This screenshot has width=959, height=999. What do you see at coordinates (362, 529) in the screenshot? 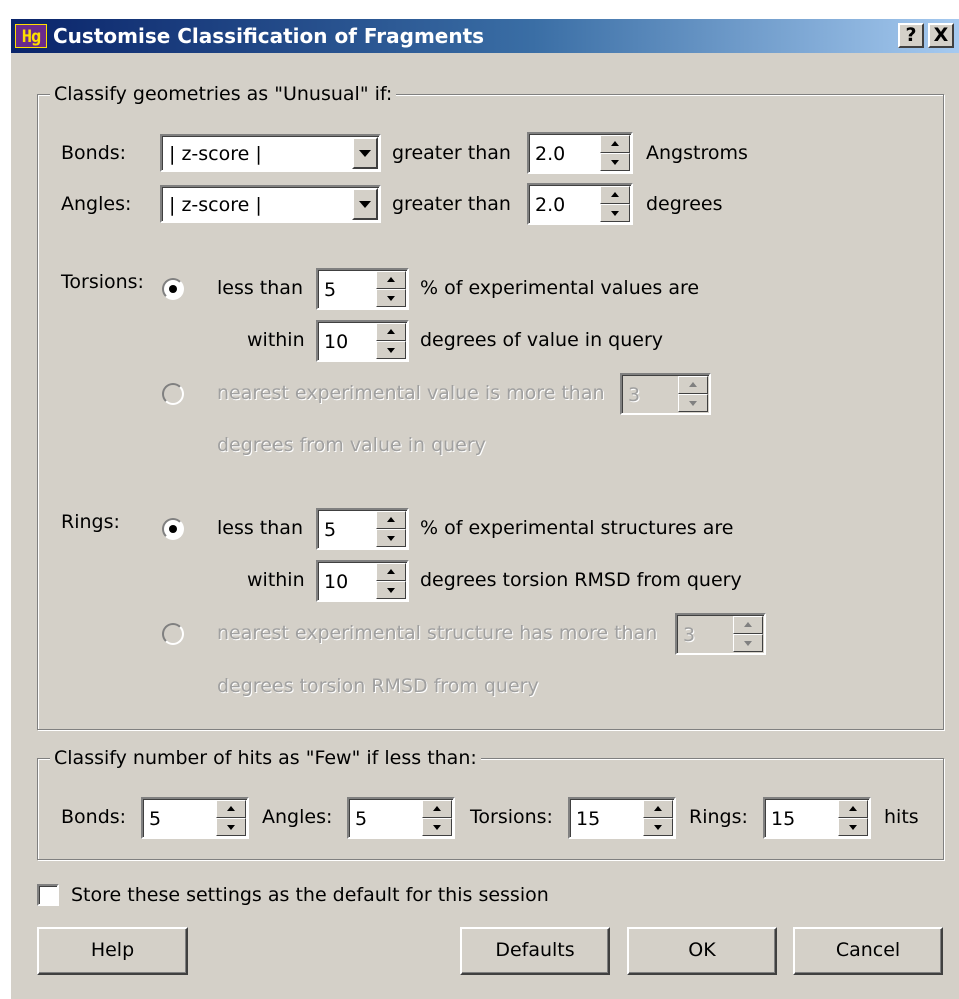
I see `rings-percent-spinner: 5` at bounding box center [362, 529].